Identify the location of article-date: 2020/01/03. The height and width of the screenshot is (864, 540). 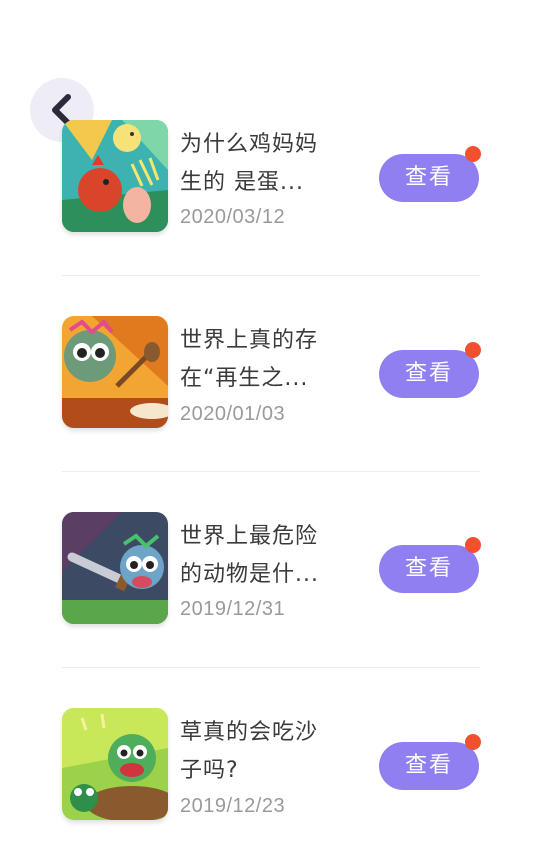
(233, 414).